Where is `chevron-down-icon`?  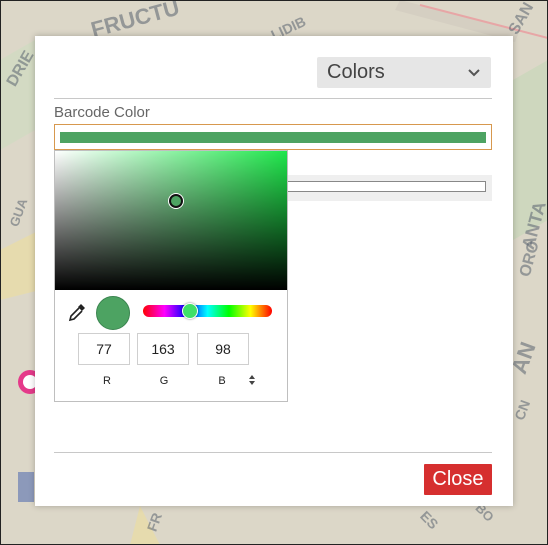
chevron-down-icon is located at coordinates (474, 72).